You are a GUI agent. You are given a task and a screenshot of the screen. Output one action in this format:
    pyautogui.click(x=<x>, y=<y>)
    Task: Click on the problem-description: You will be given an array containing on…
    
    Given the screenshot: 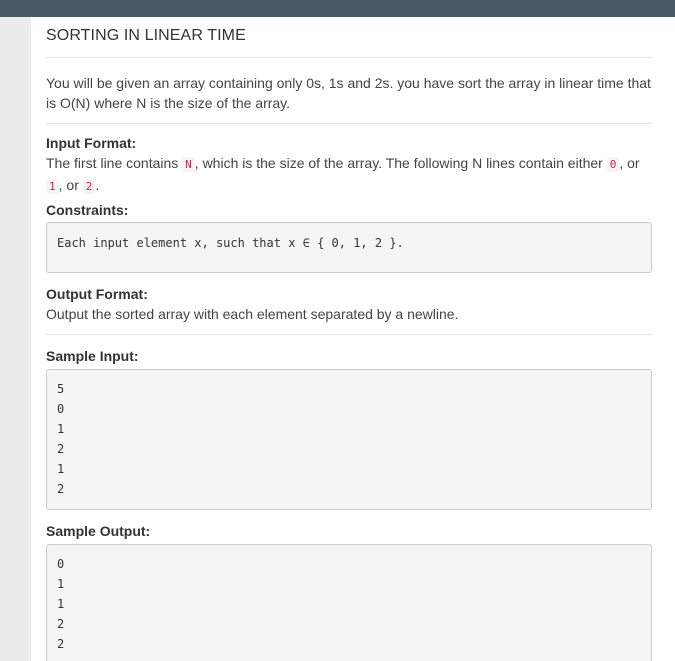 What is the action you would take?
    pyautogui.click(x=348, y=93)
    